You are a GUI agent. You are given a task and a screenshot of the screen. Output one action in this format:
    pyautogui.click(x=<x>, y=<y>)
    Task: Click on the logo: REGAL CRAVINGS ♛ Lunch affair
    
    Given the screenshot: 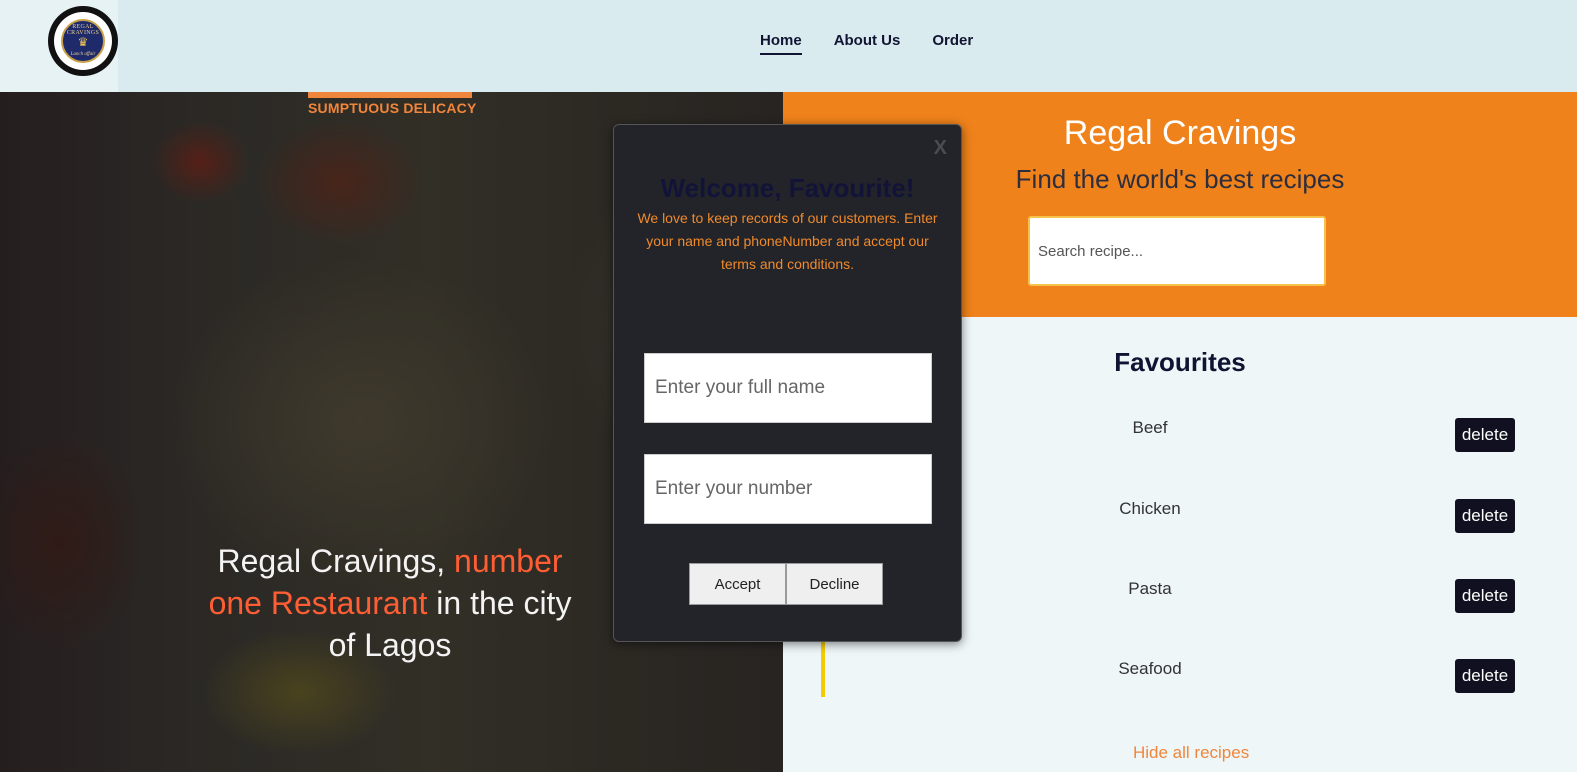 What is the action you would take?
    pyautogui.click(x=83, y=41)
    